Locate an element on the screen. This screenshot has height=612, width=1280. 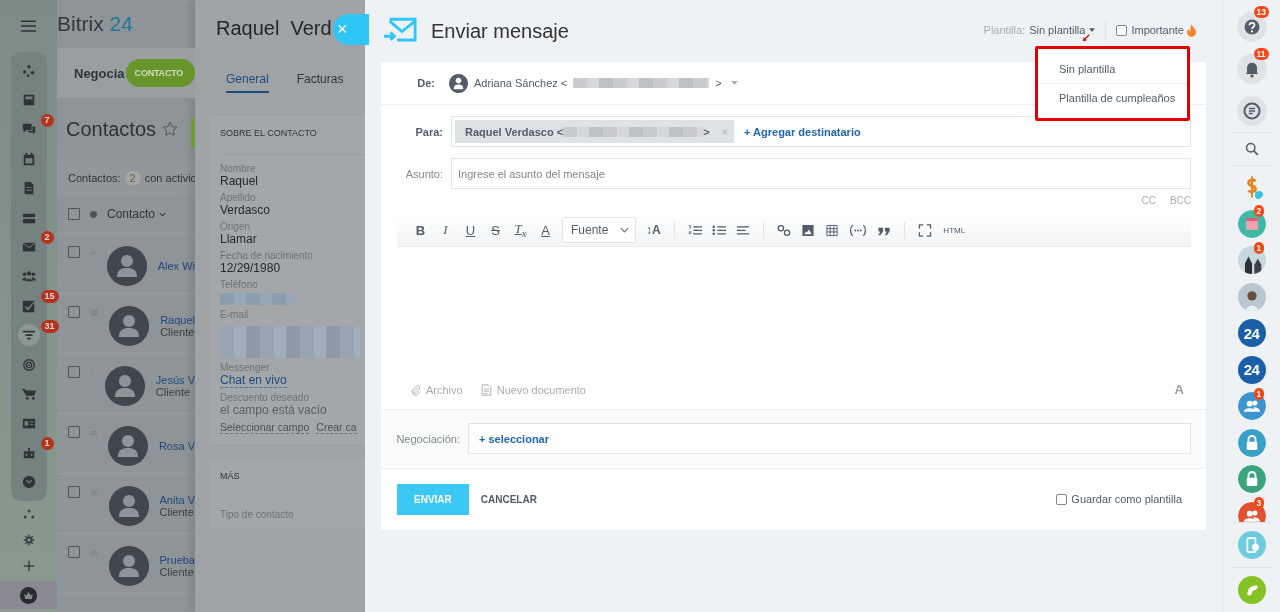
fullscreen-icon is located at coordinates (925, 230).